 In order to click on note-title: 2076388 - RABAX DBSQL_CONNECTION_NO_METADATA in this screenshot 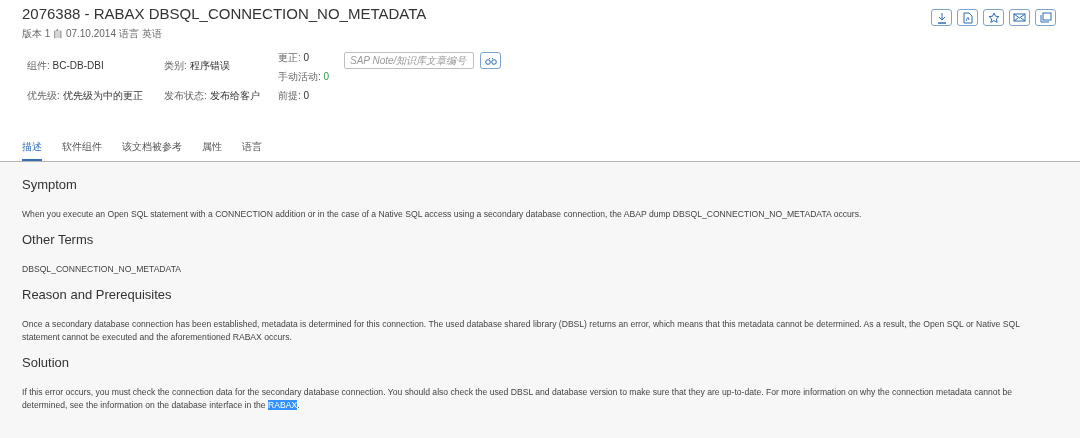, I will do `click(224, 14)`.